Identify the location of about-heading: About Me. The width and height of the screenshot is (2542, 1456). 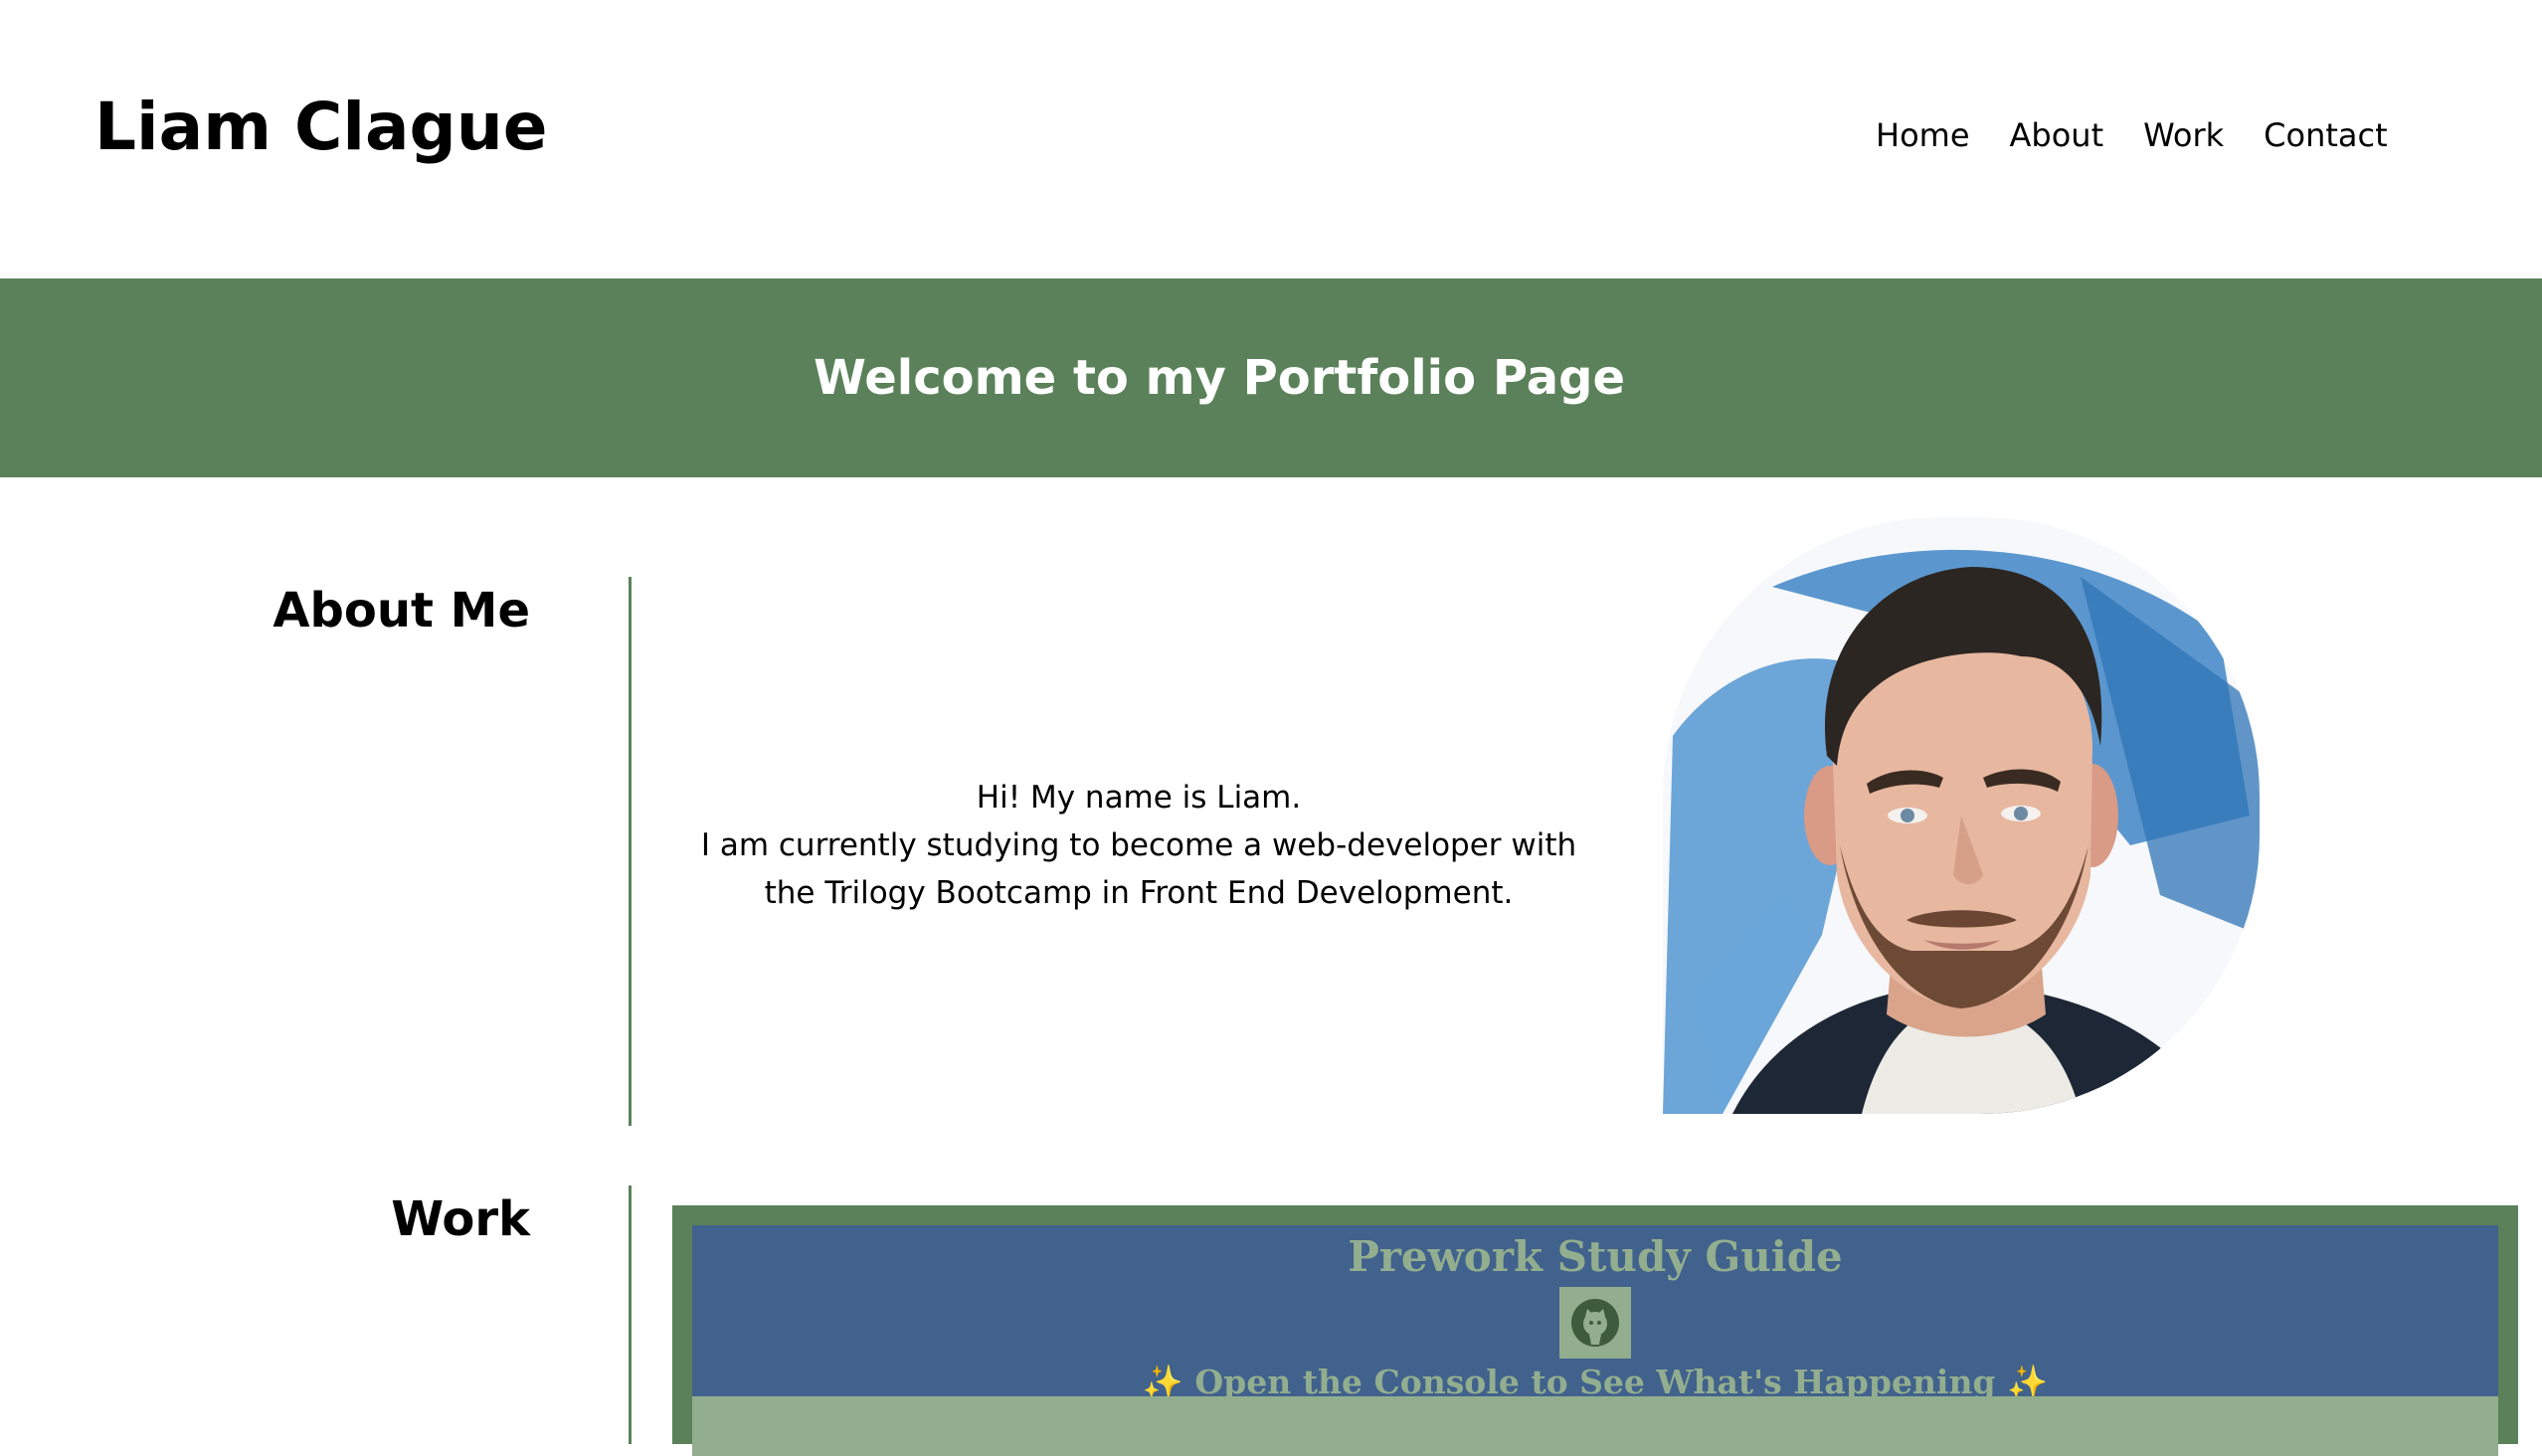
(401, 610).